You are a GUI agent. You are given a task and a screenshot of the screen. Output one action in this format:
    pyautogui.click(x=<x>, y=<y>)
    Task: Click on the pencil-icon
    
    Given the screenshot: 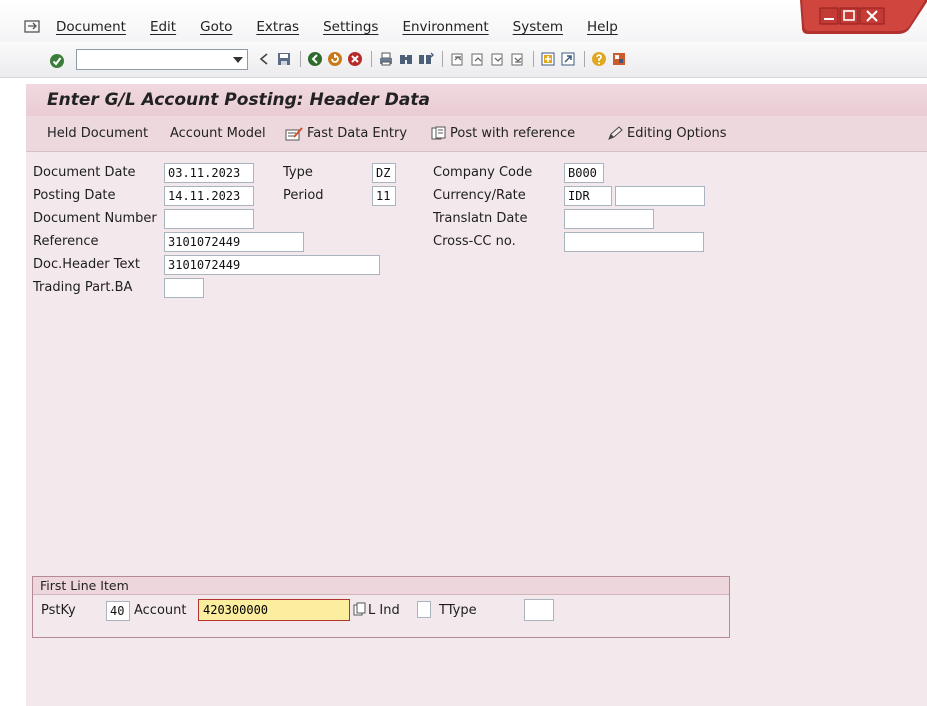 What is the action you would take?
    pyautogui.click(x=615, y=133)
    